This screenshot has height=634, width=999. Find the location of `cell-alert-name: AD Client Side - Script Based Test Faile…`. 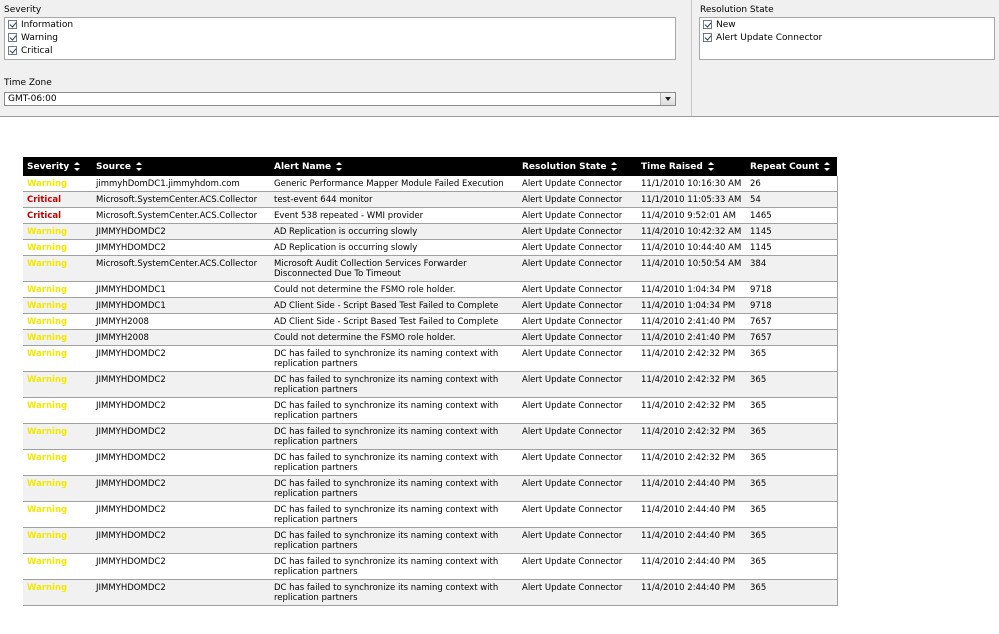

cell-alert-name: AD Client Side - Script Based Test Faile… is located at coordinates (394, 305).